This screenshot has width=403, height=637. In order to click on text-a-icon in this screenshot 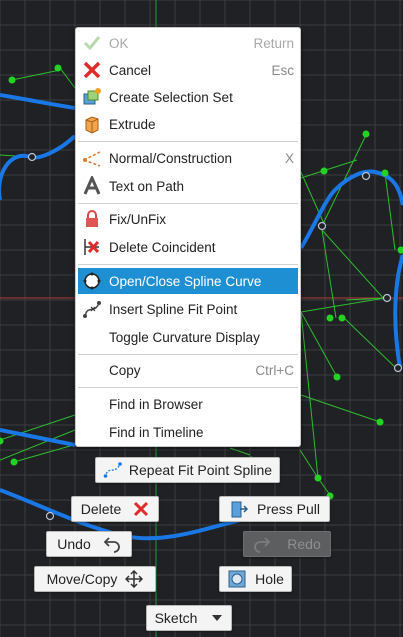, I will do `click(92, 186)`.